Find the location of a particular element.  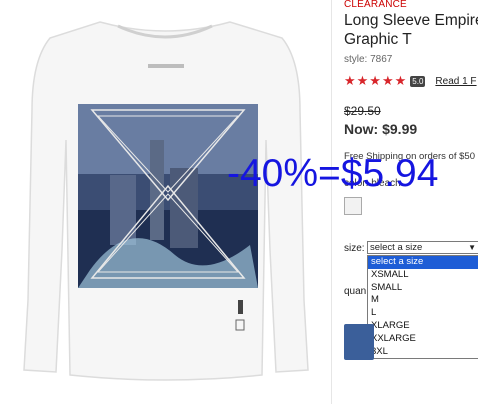

size-option: SMALL is located at coordinates (423, 288).